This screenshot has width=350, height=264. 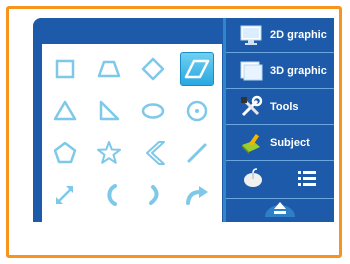 I want to click on subject-icon, so click(x=251, y=143).